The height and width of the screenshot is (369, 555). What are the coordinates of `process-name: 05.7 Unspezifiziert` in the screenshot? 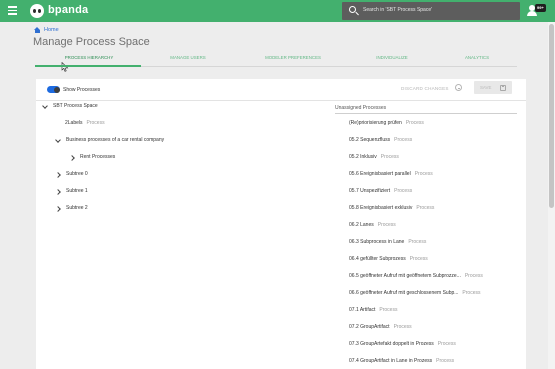 It's located at (370, 191).